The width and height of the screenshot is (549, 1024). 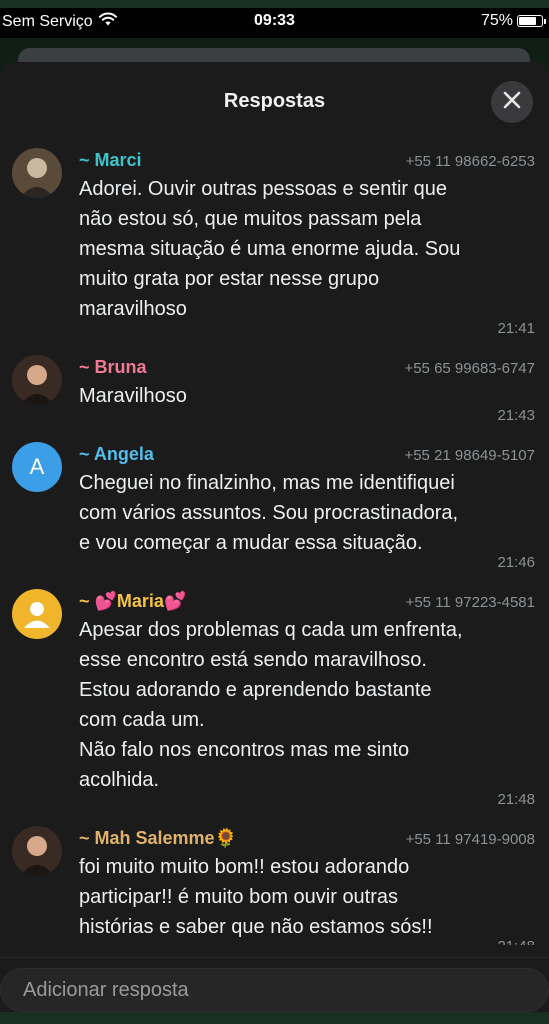 I want to click on sender-phone: +55 11 97223-4581, so click(x=470, y=602).